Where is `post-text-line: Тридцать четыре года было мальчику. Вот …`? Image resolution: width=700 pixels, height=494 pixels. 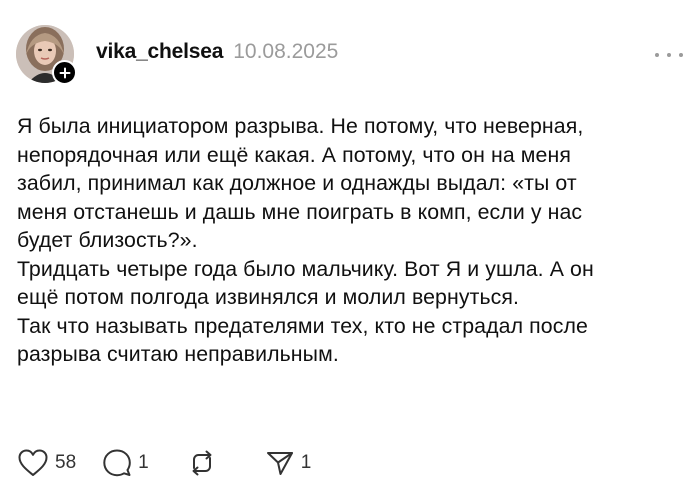
post-text-line: Тридцать четыре года было мальчику. Вот … is located at coordinates (305, 268).